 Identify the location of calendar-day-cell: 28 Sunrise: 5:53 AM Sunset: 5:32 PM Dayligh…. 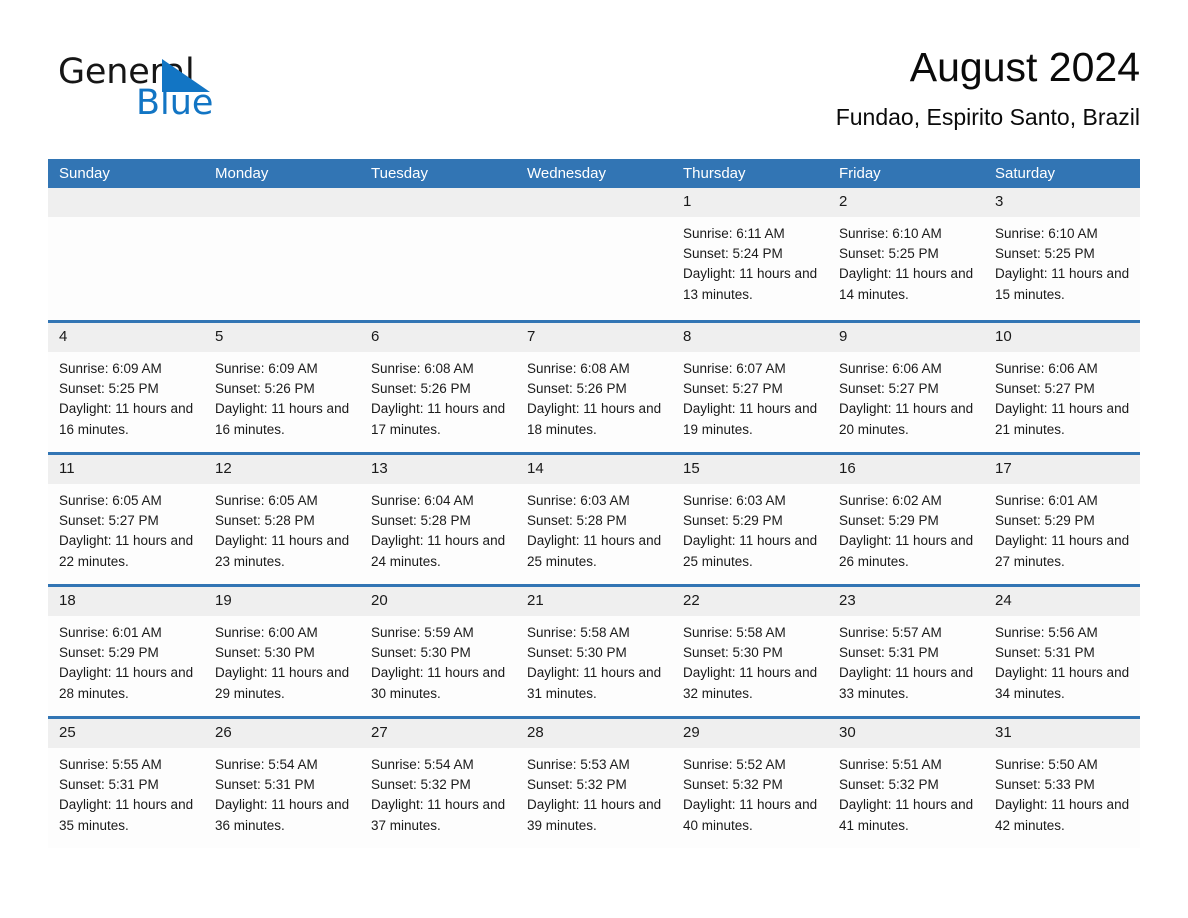
(594, 783).